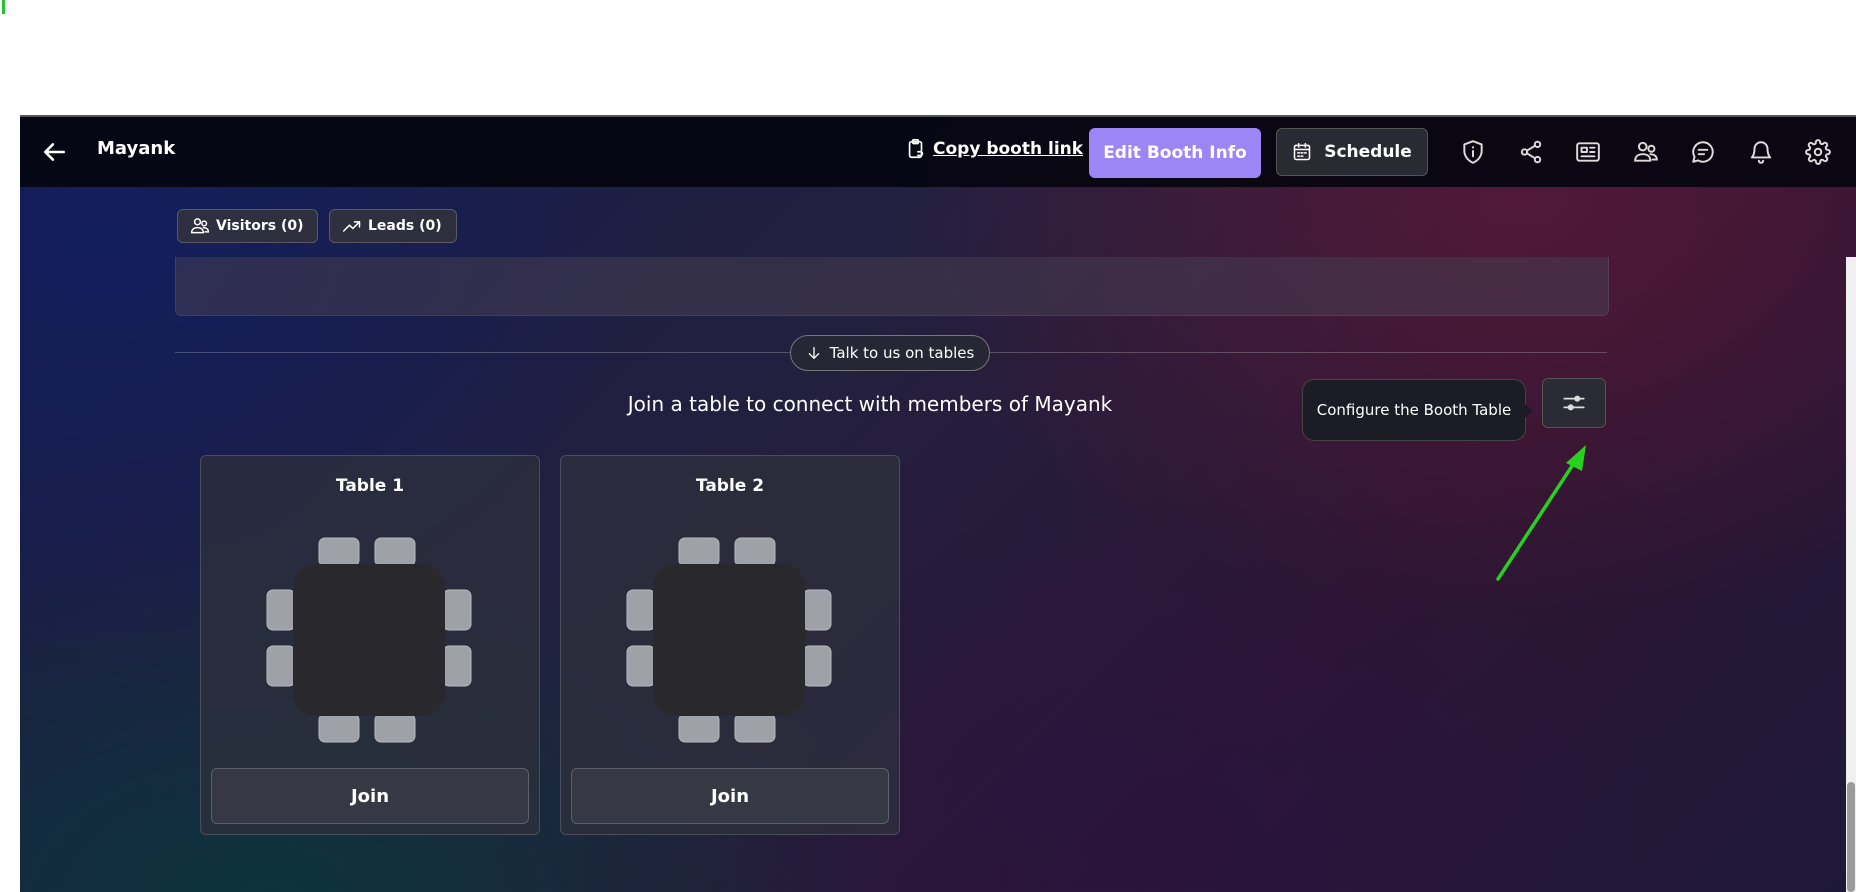 The image size is (1856, 892). I want to click on talk-to-us-label: Talk to us on tables, so click(902, 353).